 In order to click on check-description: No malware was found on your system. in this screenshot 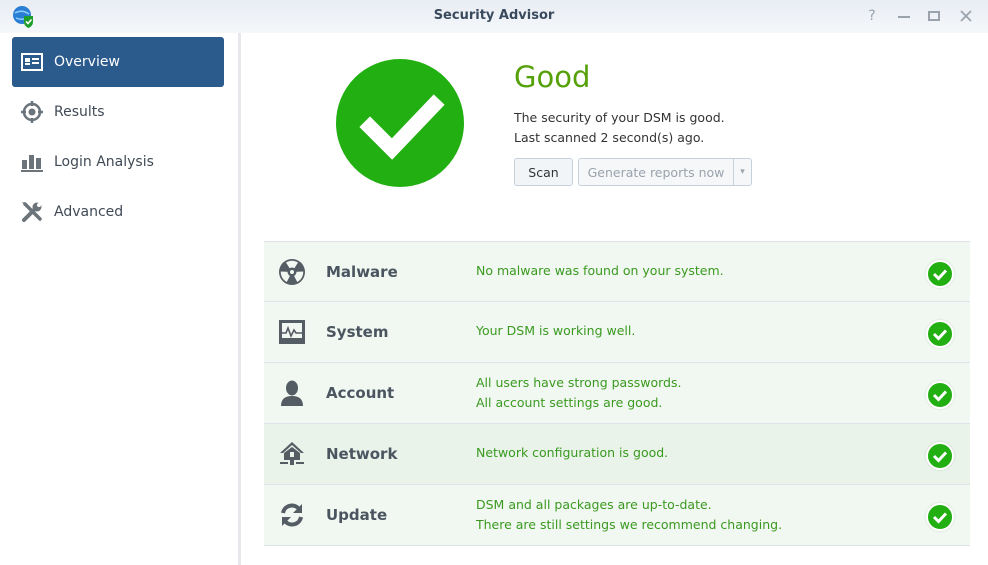, I will do `click(600, 270)`.